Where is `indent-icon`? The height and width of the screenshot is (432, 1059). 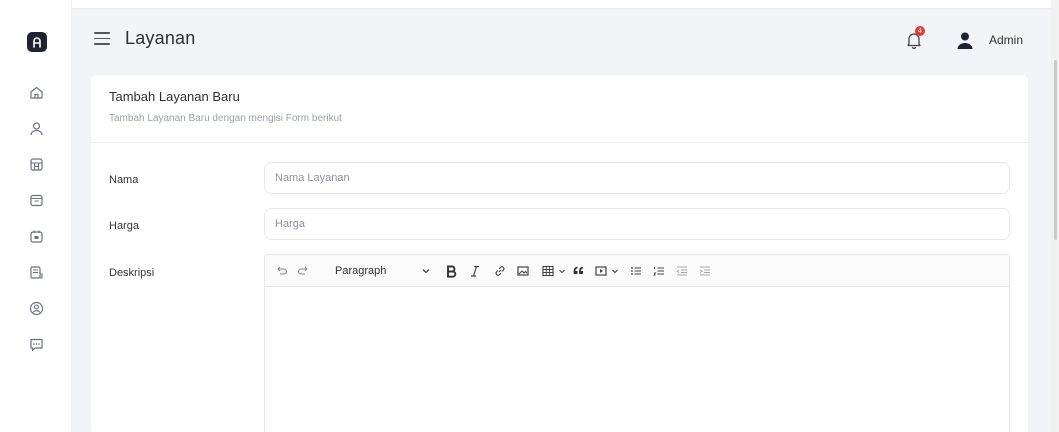 indent-icon is located at coordinates (704, 271).